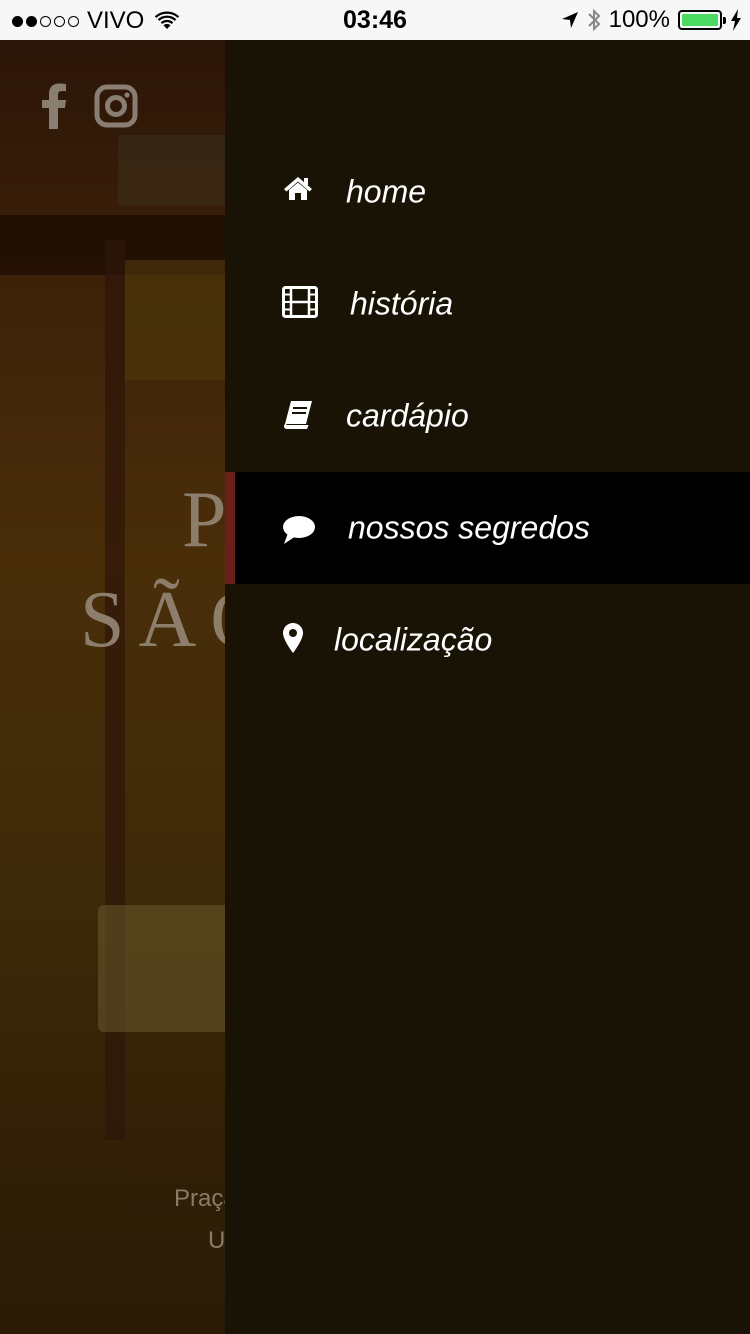 The height and width of the screenshot is (1334, 750). Describe the element at coordinates (300, 302) in the screenshot. I see `film-icon` at that location.